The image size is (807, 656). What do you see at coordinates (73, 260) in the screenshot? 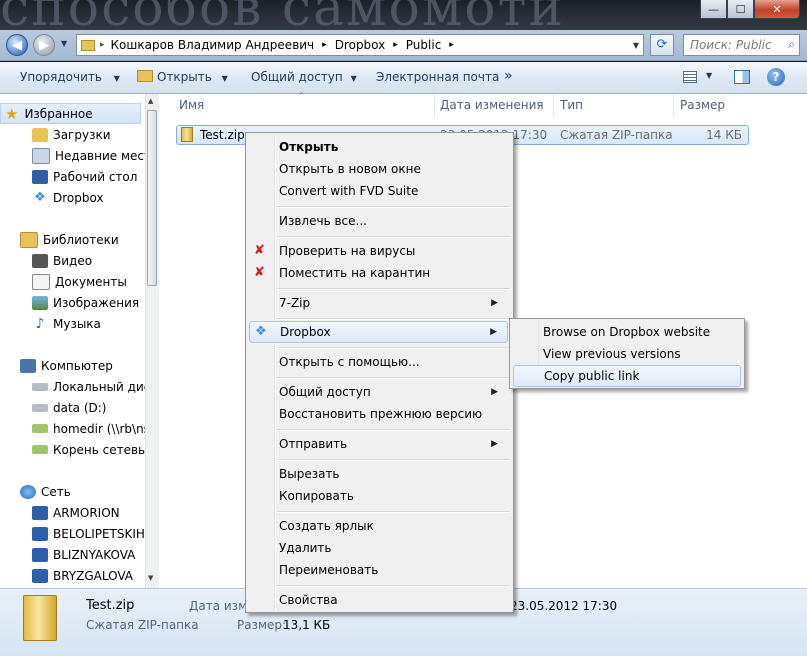
I see `sidebar-item-label: Видео` at bounding box center [73, 260].